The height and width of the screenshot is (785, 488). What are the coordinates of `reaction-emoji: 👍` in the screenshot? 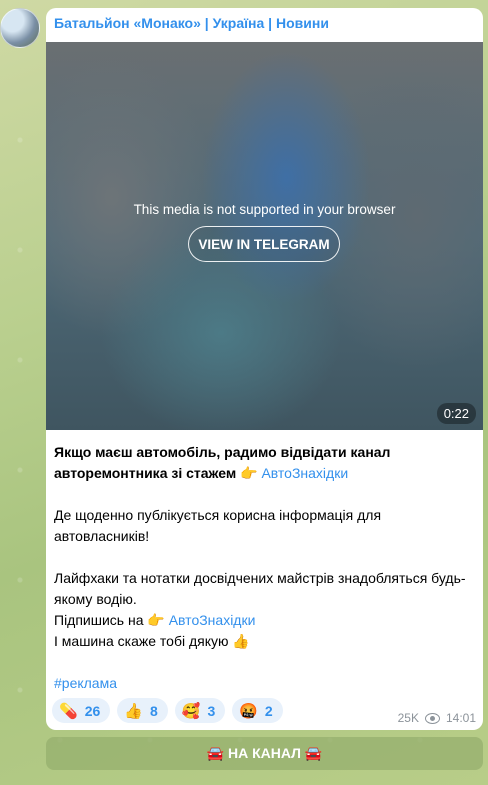 It's located at (133, 711).